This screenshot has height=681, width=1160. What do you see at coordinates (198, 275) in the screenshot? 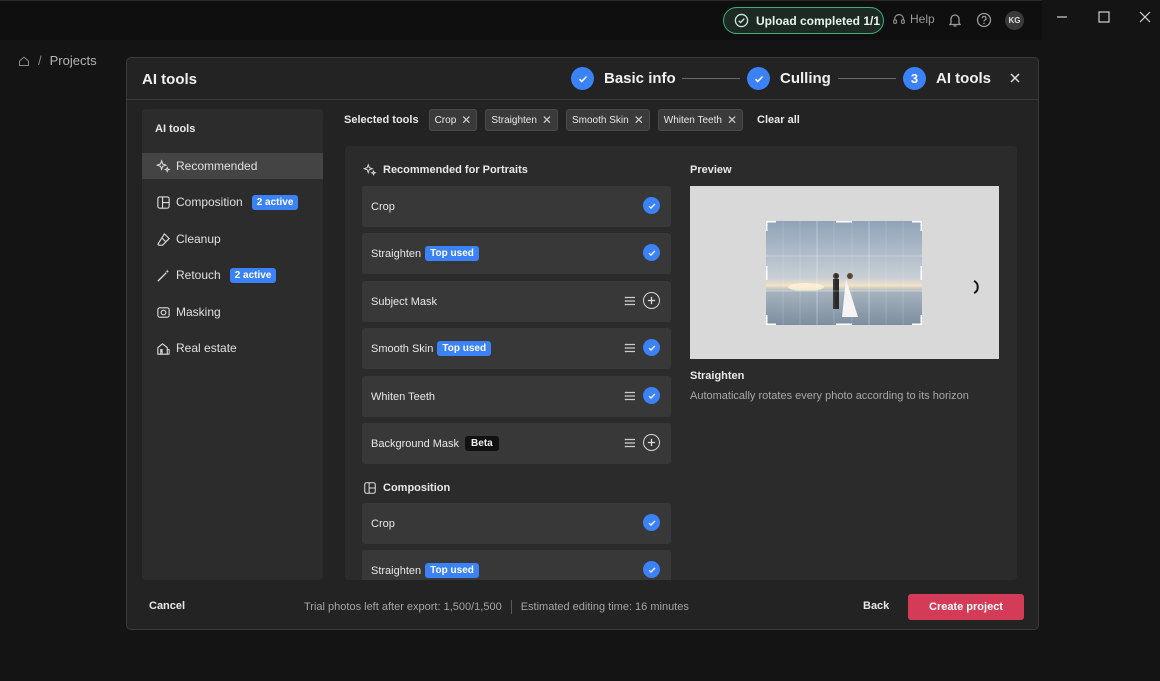
I see `sidebar-item-label: Retouch` at bounding box center [198, 275].